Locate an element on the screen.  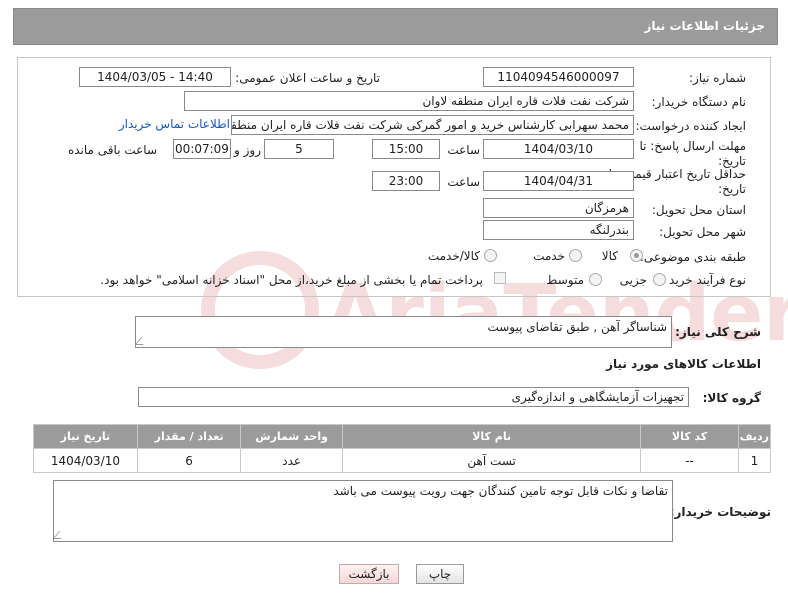
process-label: نوع فرآیند خرید : is located at coordinates (703, 280).